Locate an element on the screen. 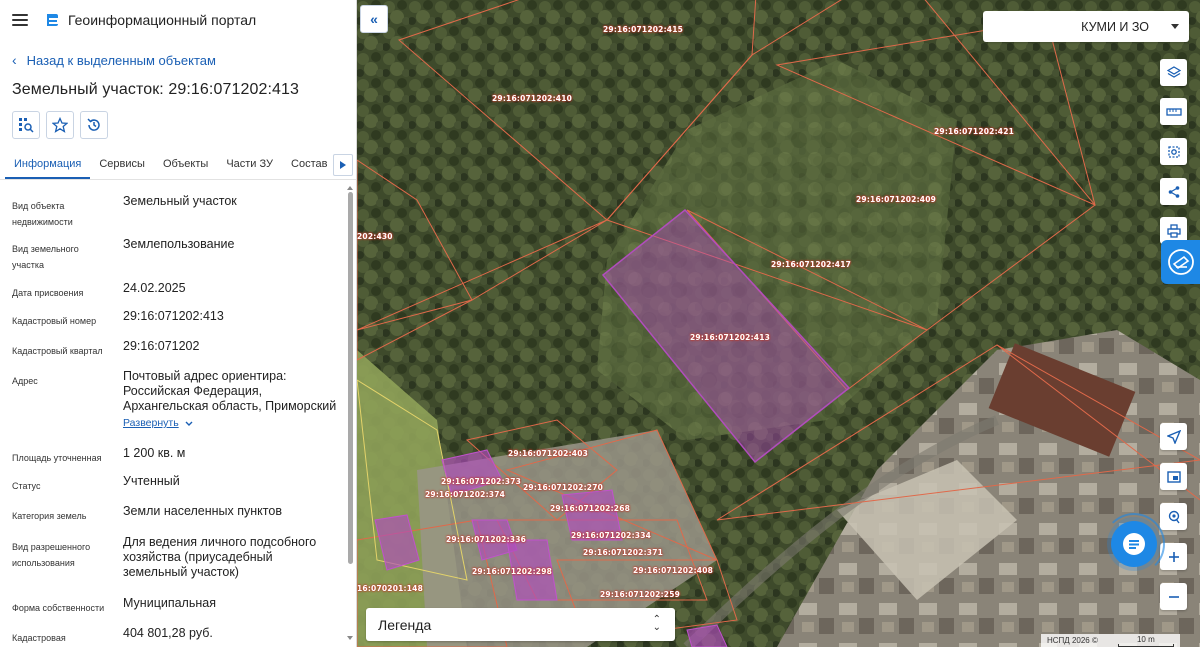 The height and width of the screenshot is (647, 1200). parcel-label: 202:430 is located at coordinates (375, 236).